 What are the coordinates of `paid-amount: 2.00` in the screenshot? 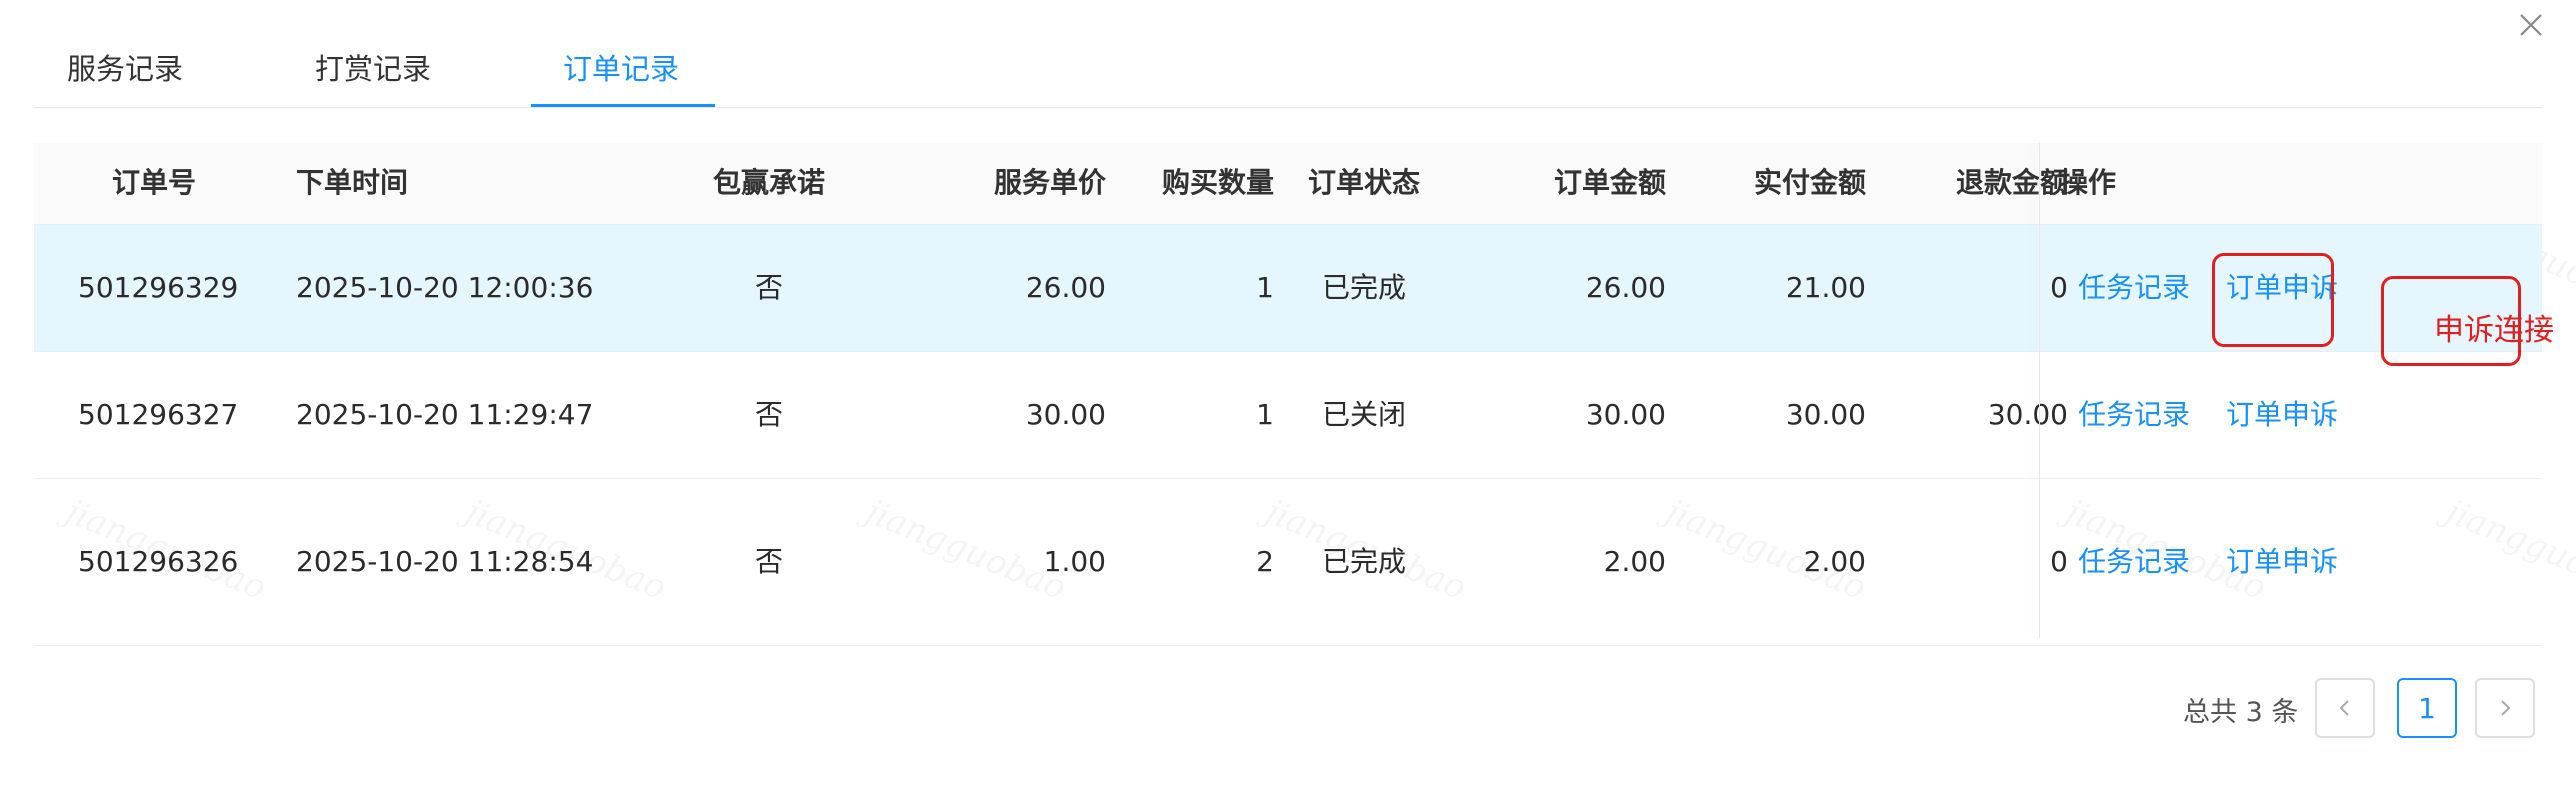 It's located at (1834, 561).